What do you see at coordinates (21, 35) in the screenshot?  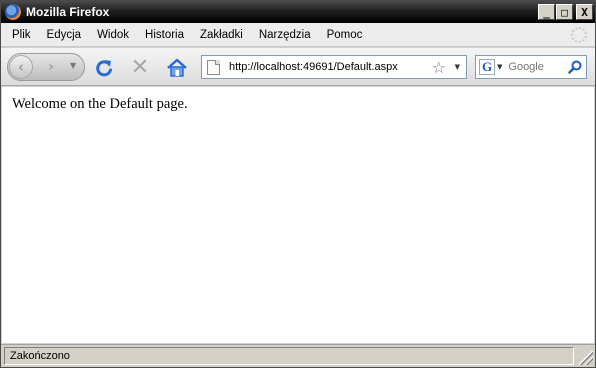 I see `menu-item-plik: Plik` at bounding box center [21, 35].